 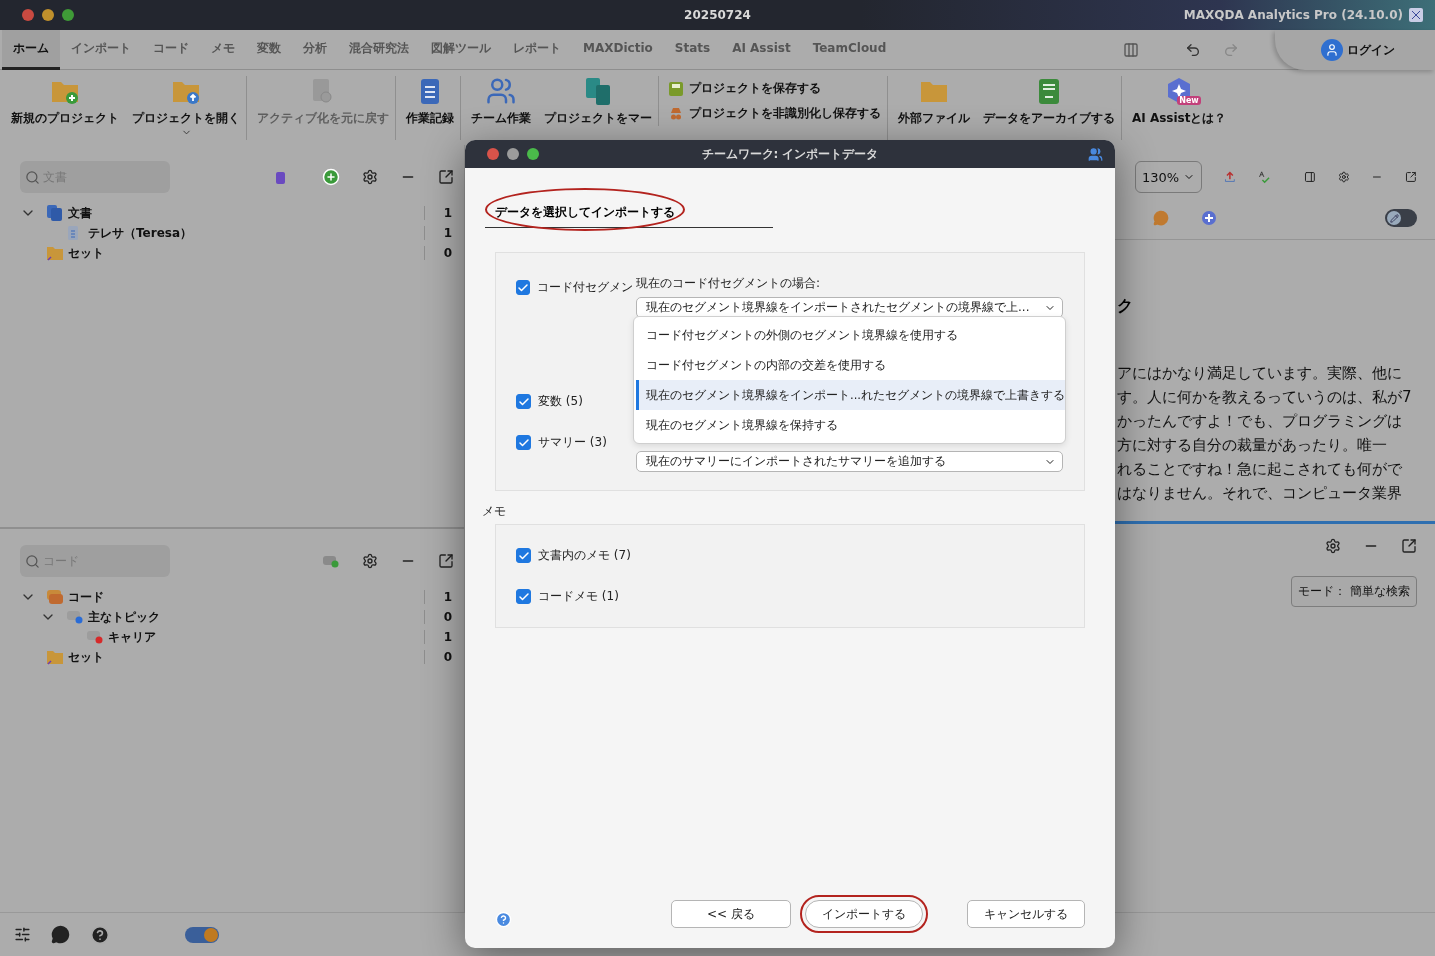 What do you see at coordinates (584, 555) in the screenshot?
I see `checkbox-label: 文書内のメモ (7)` at bounding box center [584, 555].